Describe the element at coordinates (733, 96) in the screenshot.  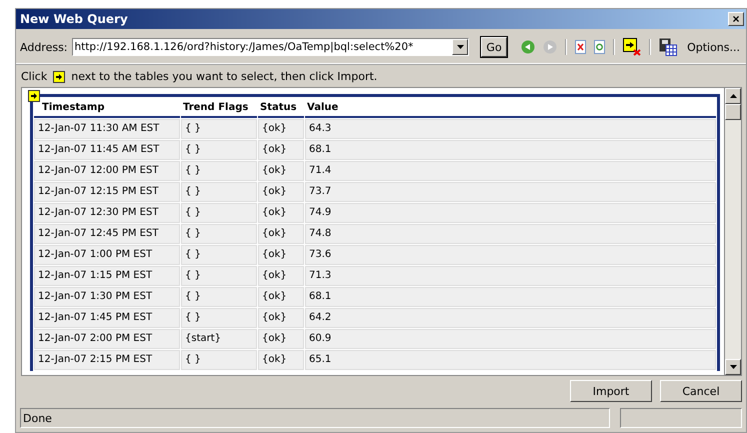
I see `scroll-up-icon` at that location.